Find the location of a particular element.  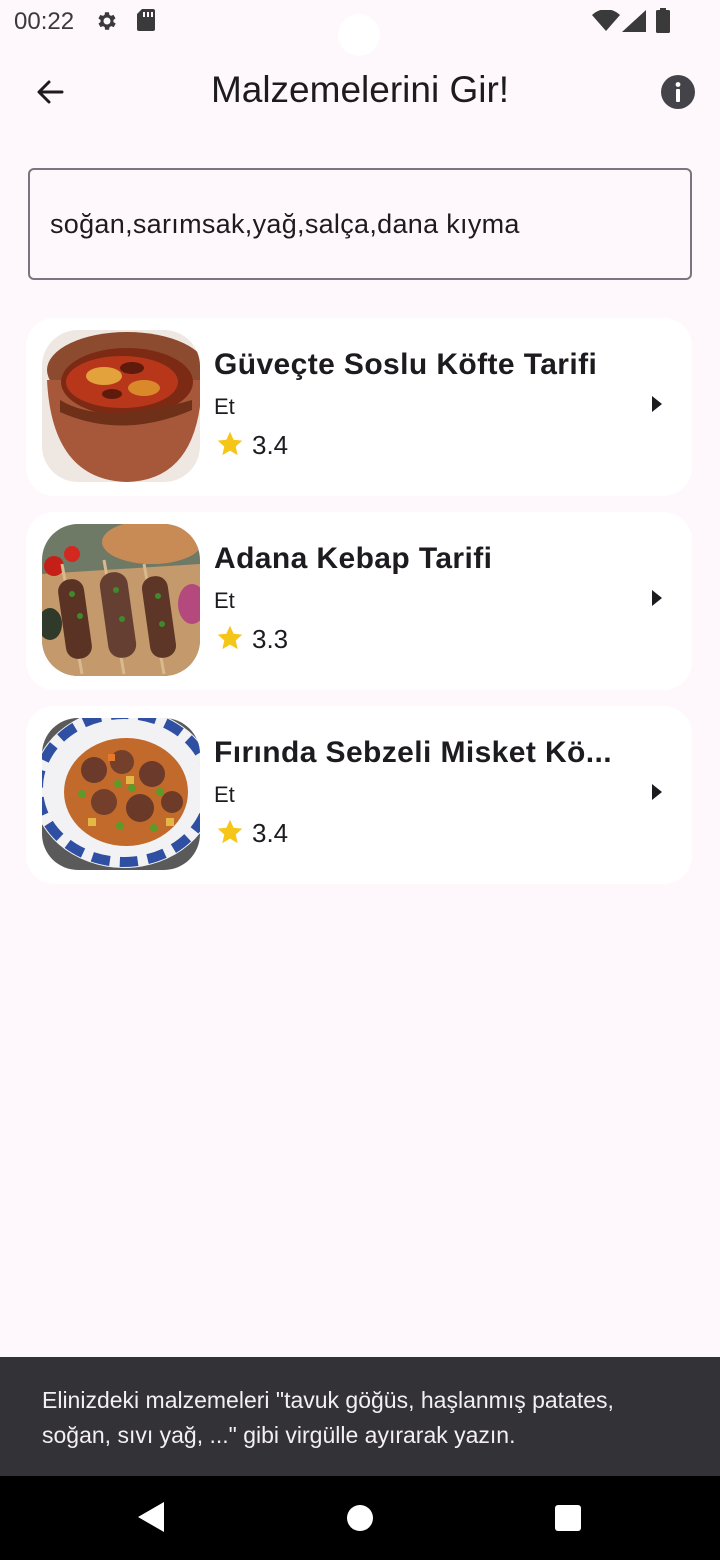

recipe-card: Adana Kebap Tarifi Et 3.3 is located at coordinates (359, 601).